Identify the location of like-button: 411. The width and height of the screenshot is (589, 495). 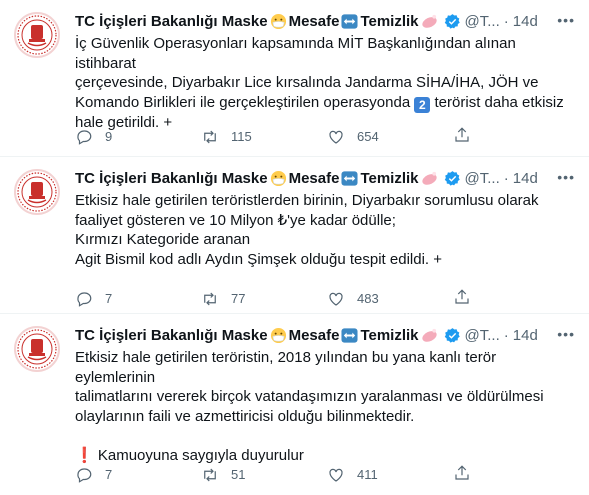
(390, 475).